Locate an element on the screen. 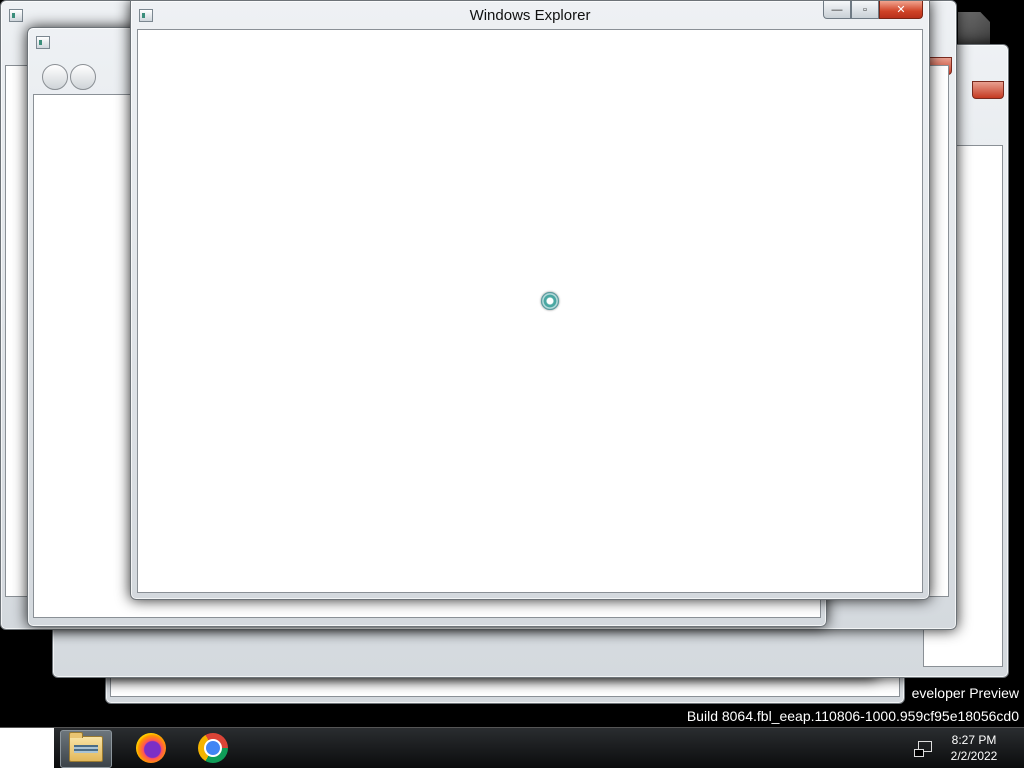 The height and width of the screenshot is (768, 1024). clock-date: 2/2/2022 is located at coordinates (974, 756).